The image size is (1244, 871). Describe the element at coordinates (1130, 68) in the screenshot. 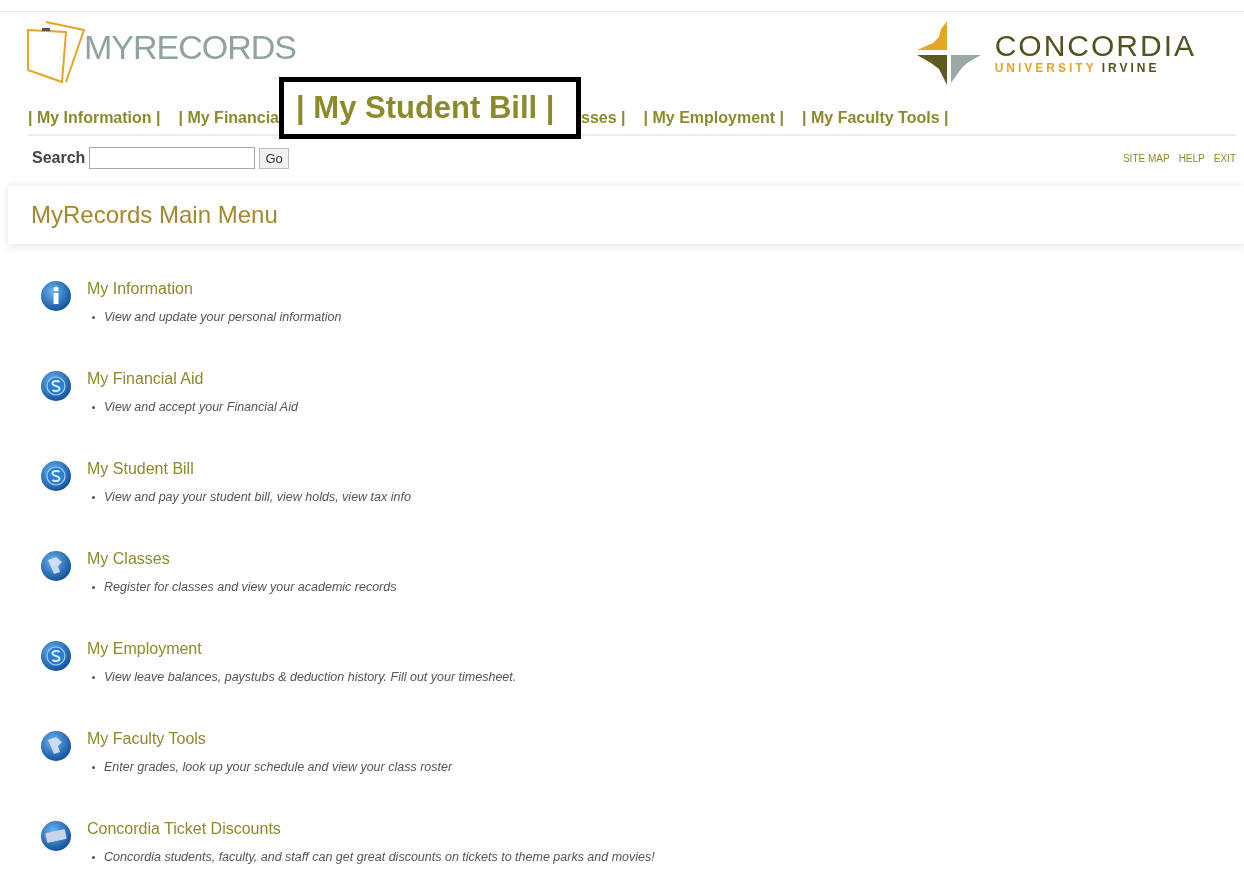

I see `campus-name: IRVINE` at that location.